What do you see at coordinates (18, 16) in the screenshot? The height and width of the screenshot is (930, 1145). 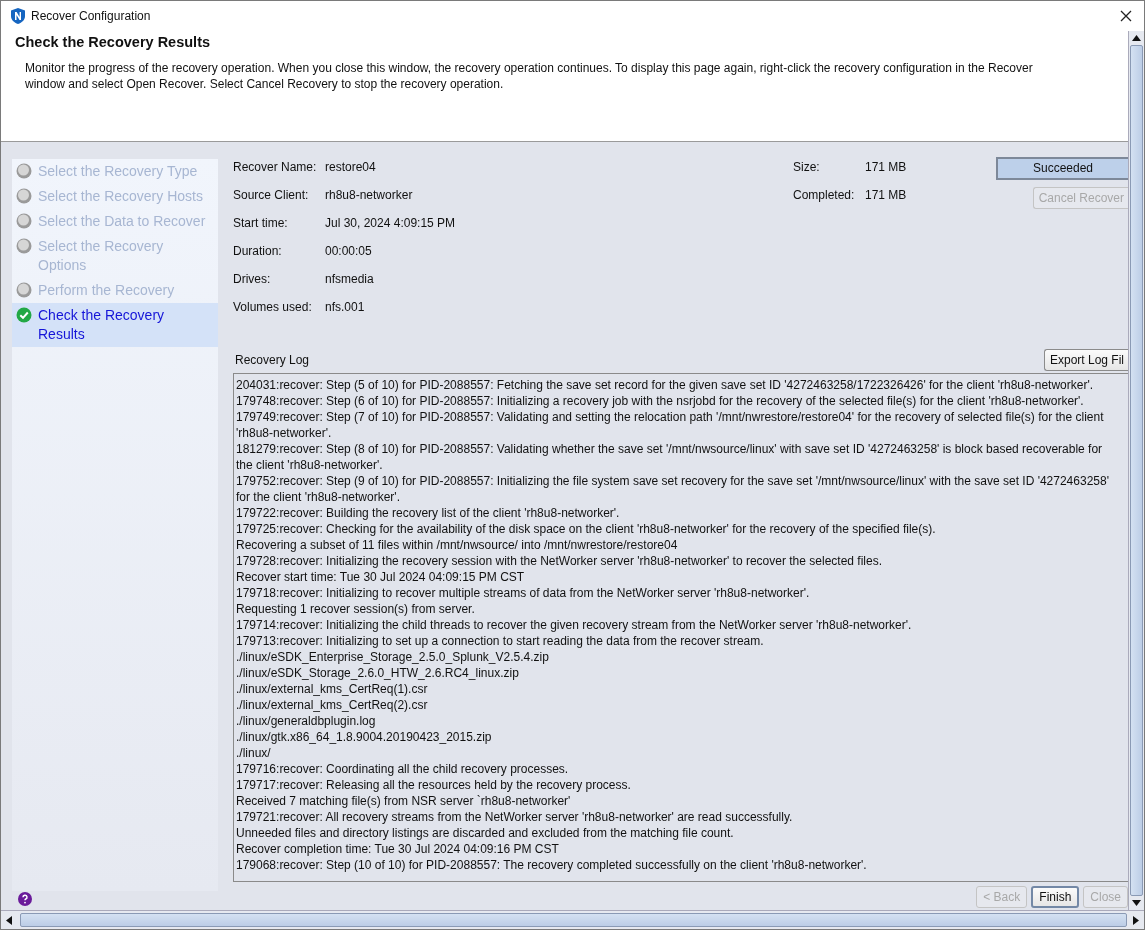 I see `shield-logo-icon` at bounding box center [18, 16].